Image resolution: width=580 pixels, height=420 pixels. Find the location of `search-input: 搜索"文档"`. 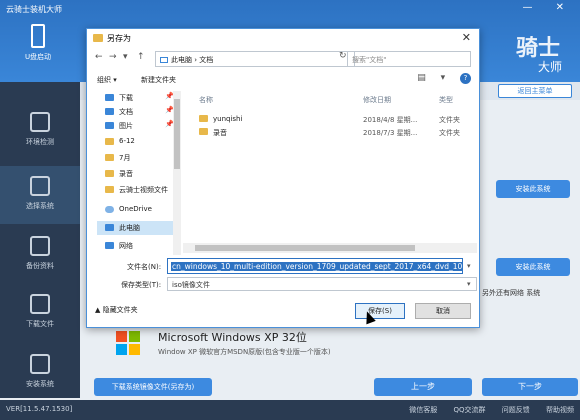

search-input: 搜索"文档" is located at coordinates (409, 59).